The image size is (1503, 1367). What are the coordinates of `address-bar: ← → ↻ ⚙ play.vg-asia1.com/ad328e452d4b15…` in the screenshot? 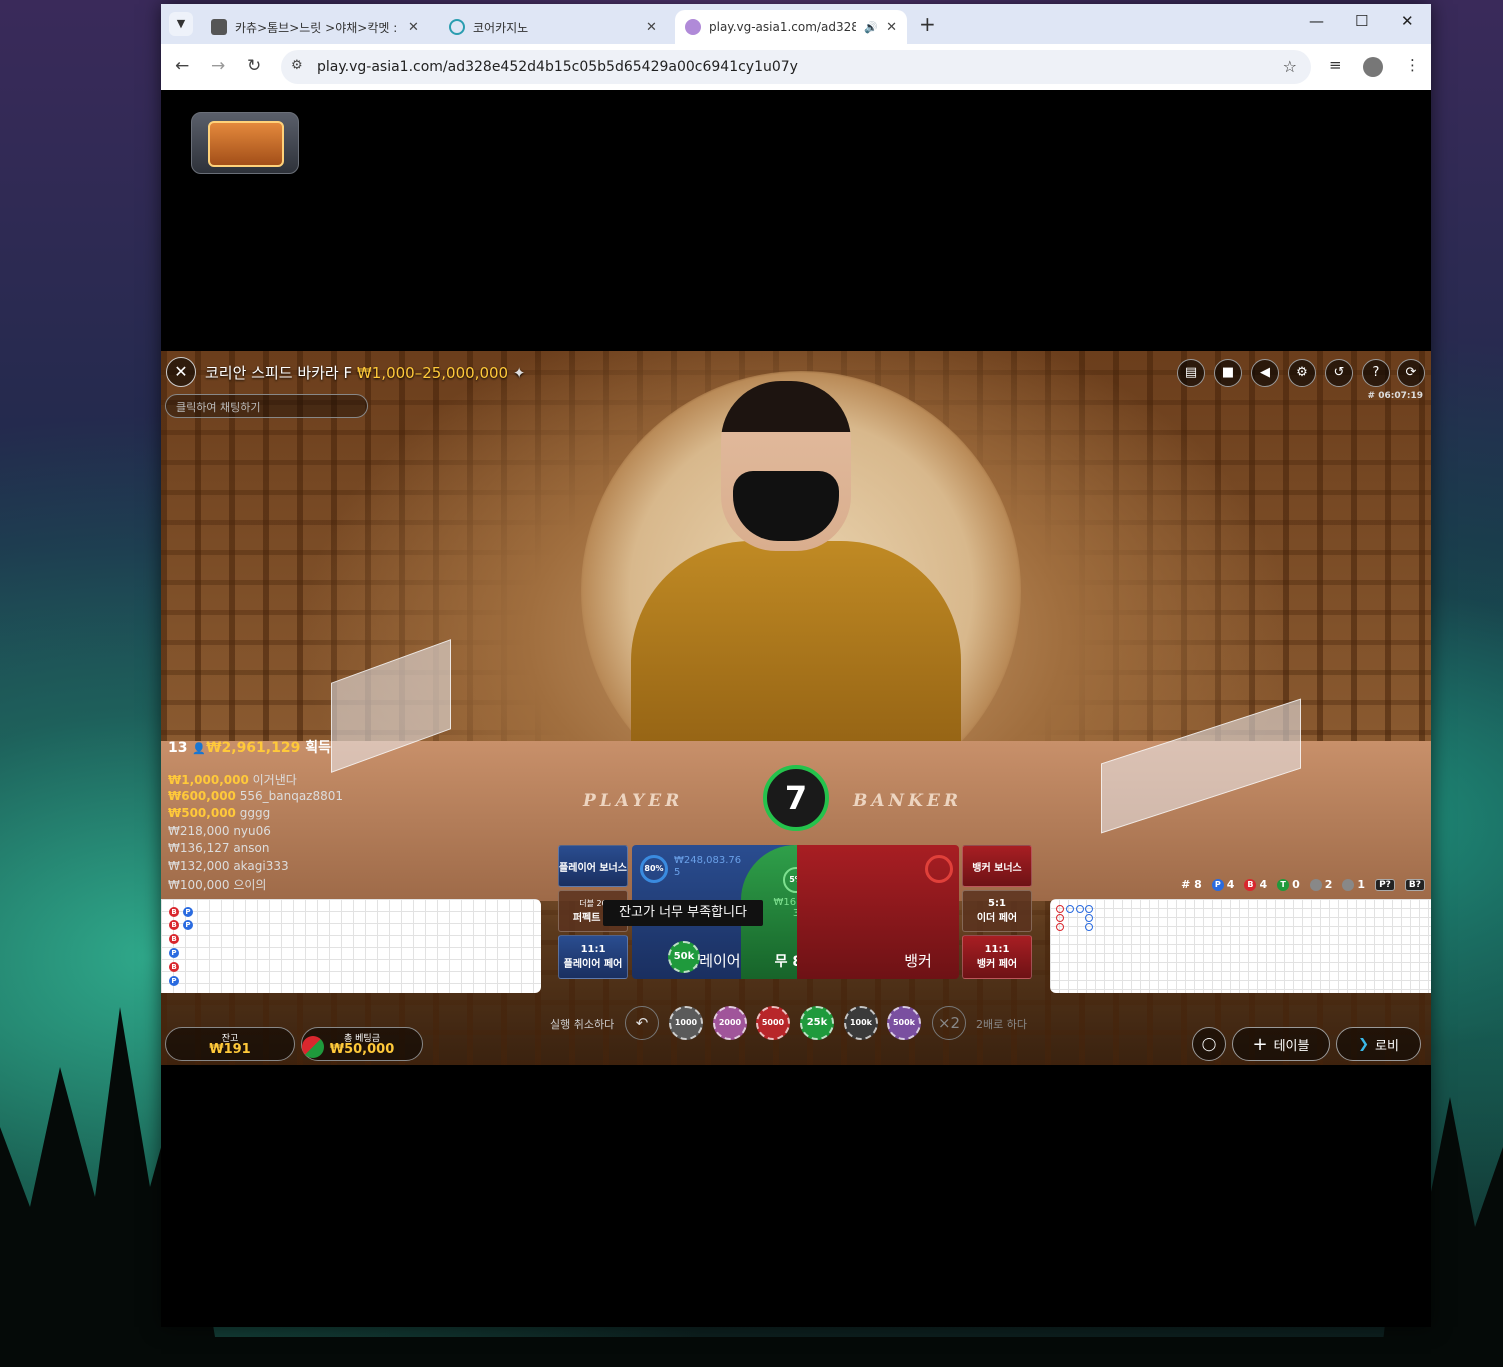 It's located at (796, 67).